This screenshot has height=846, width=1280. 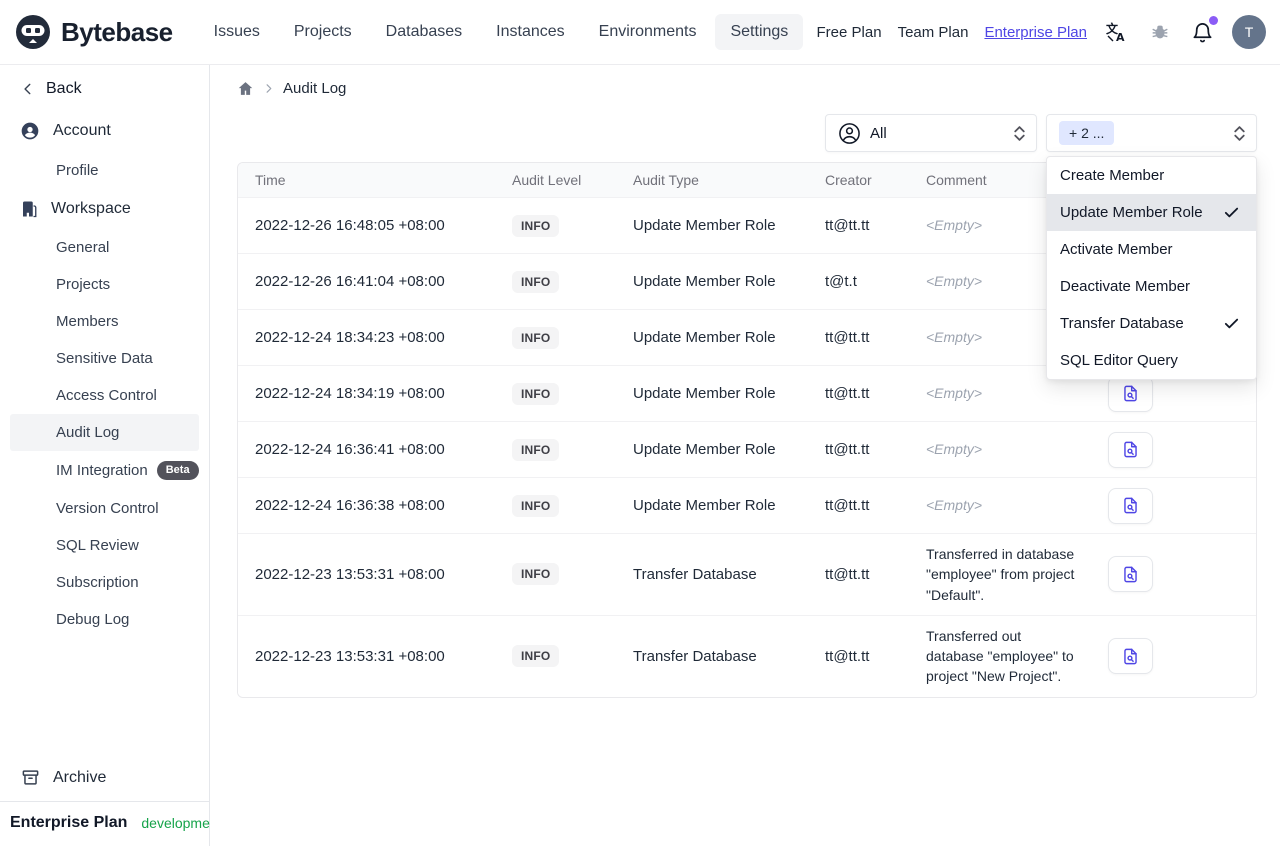 What do you see at coordinates (1151, 175) in the screenshot?
I see `menu-item: Create Member` at bounding box center [1151, 175].